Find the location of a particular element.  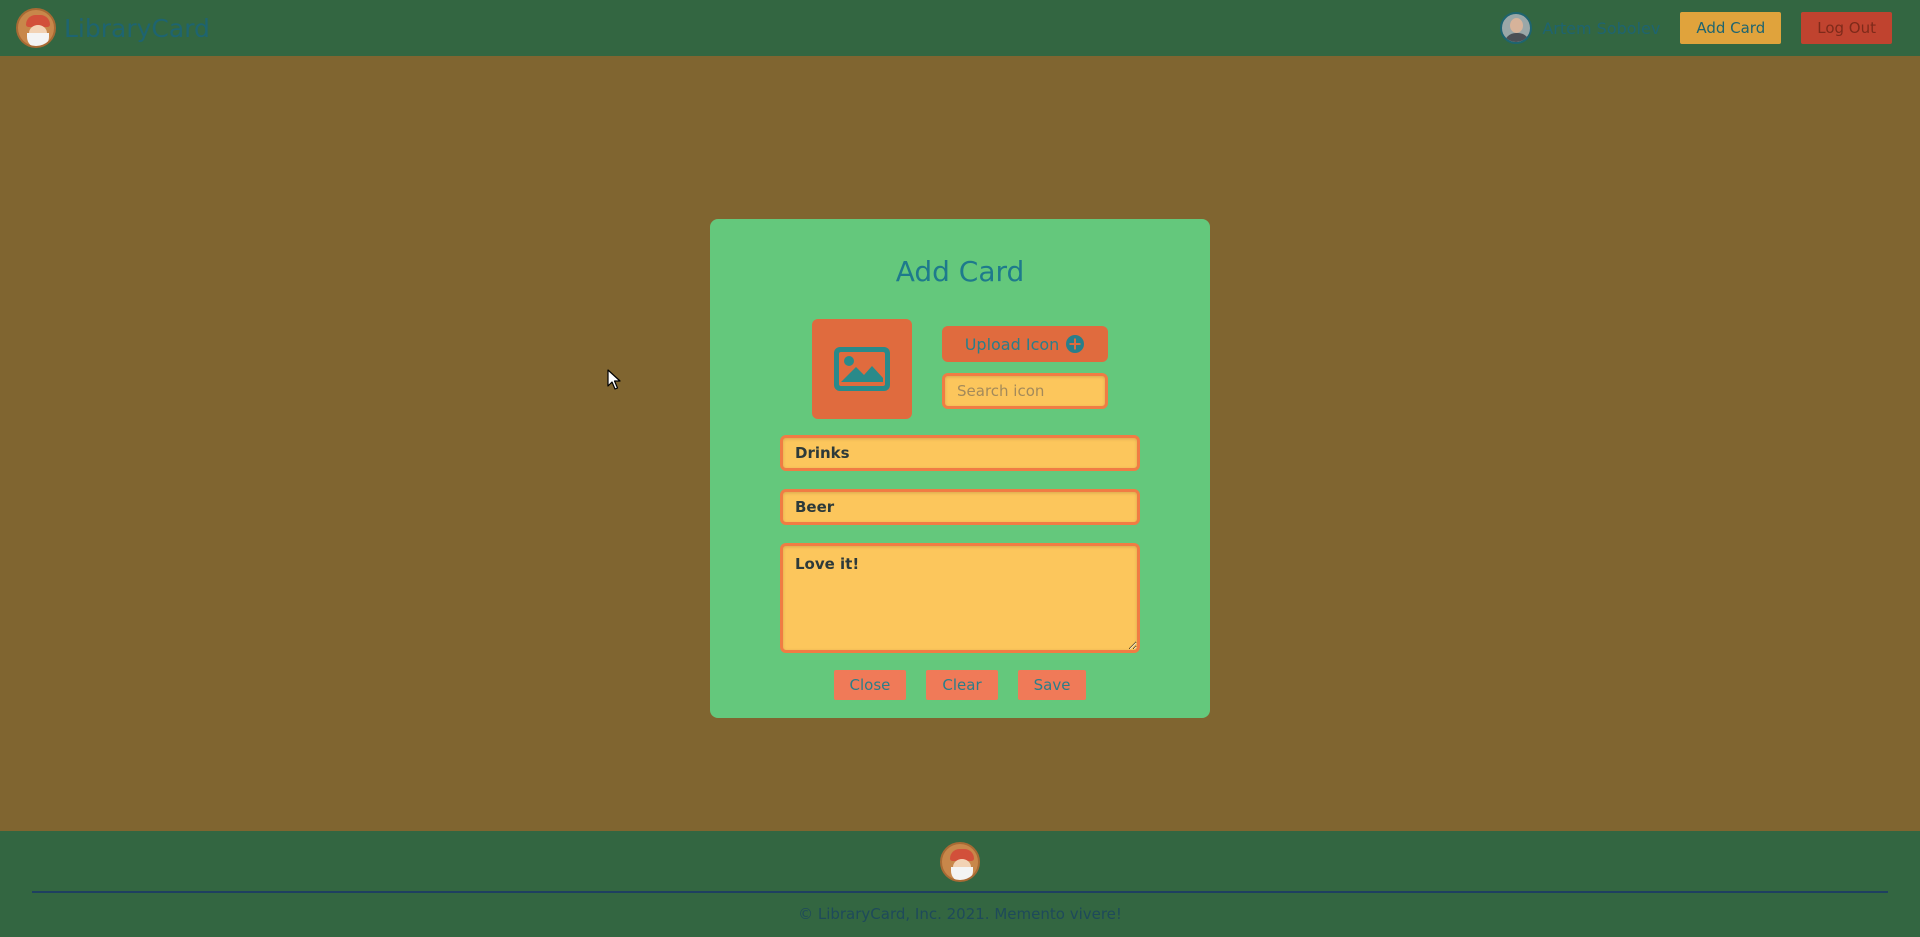

close-button: Close is located at coordinates (870, 685).